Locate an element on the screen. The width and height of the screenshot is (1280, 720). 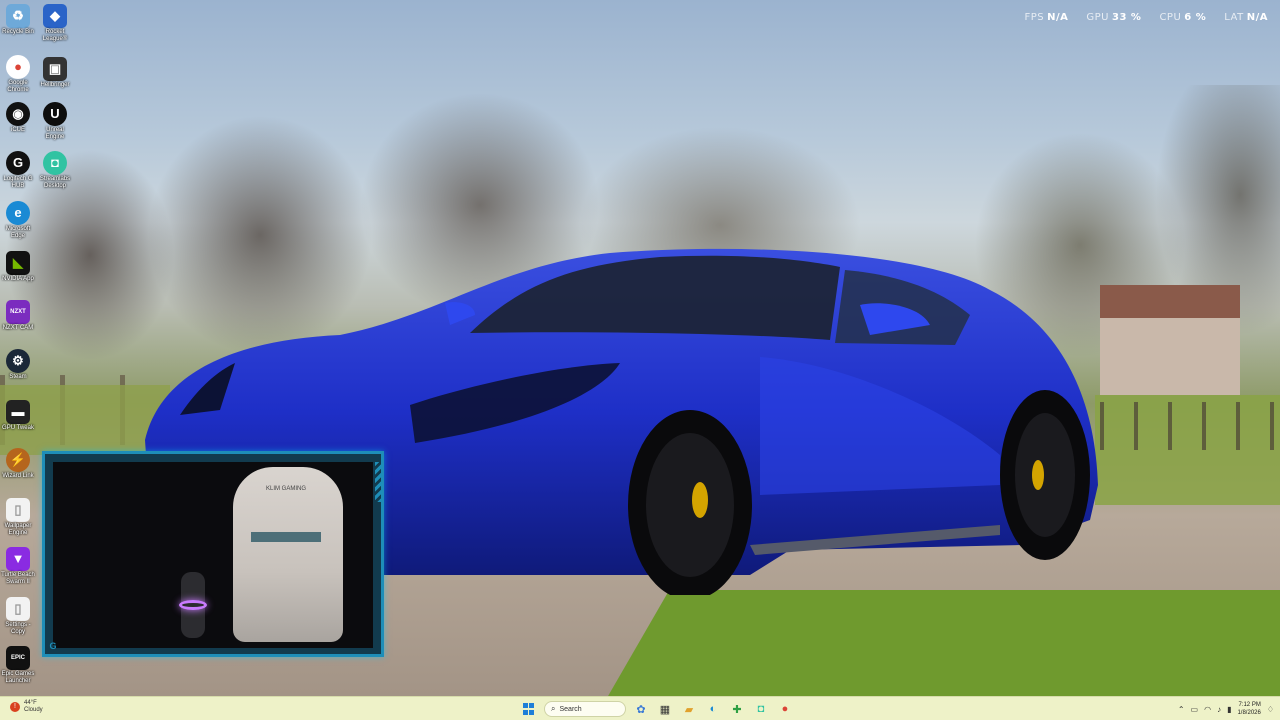
webcam-gaming-chair is located at coordinates (288, 554).